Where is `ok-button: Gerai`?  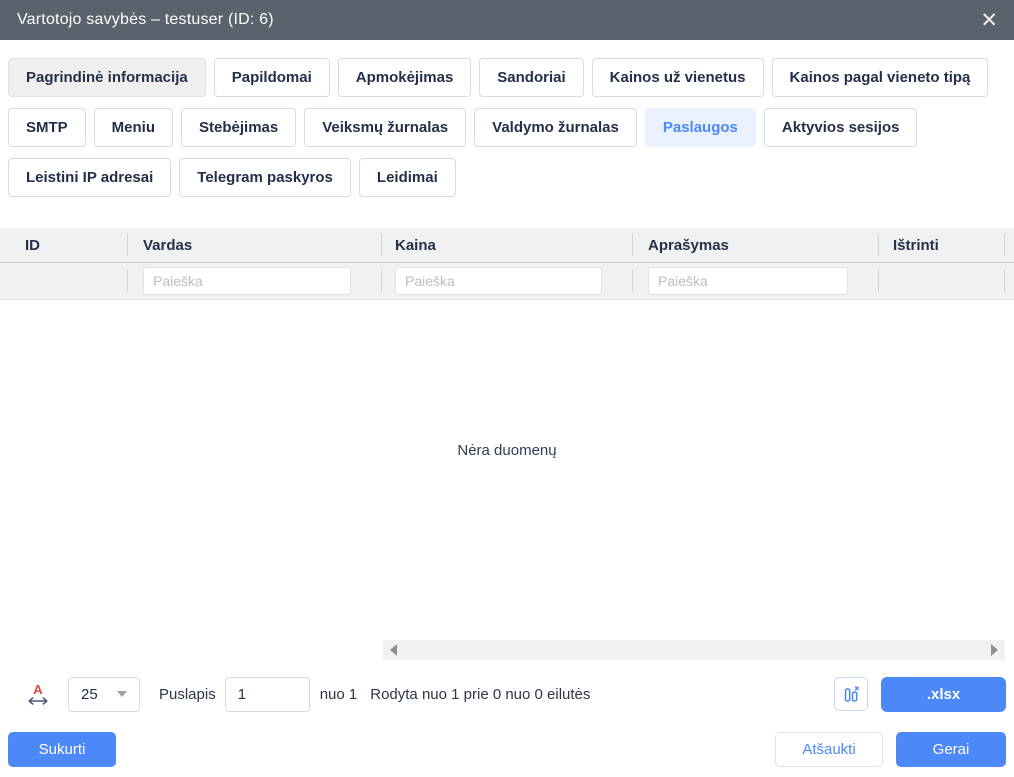 ok-button: Gerai is located at coordinates (951, 749).